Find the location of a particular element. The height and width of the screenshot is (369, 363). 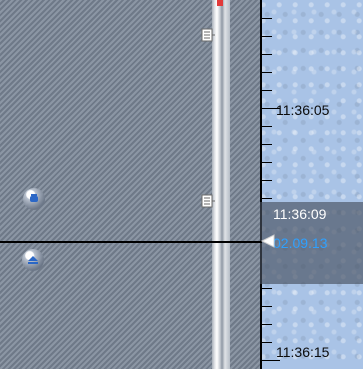

record-button-icon is located at coordinates (34, 199).